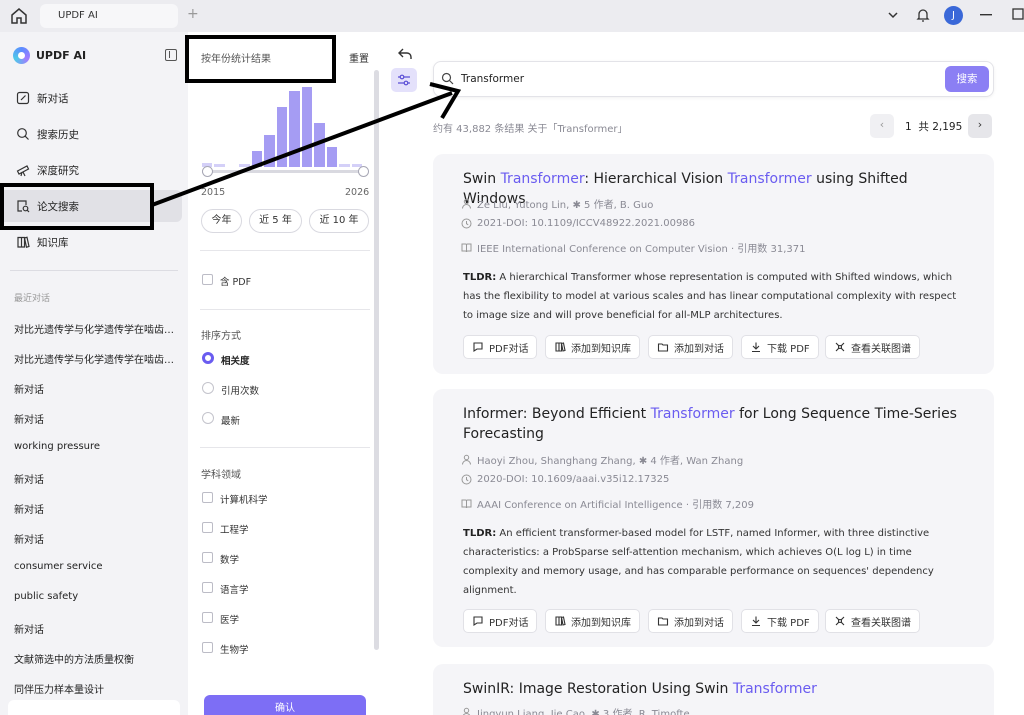 The image size is (1024, 715). What do you see at coordinates (208, 388) in the screenshot?
I see `sort-citations-radio` at bounding box center [208, 388].